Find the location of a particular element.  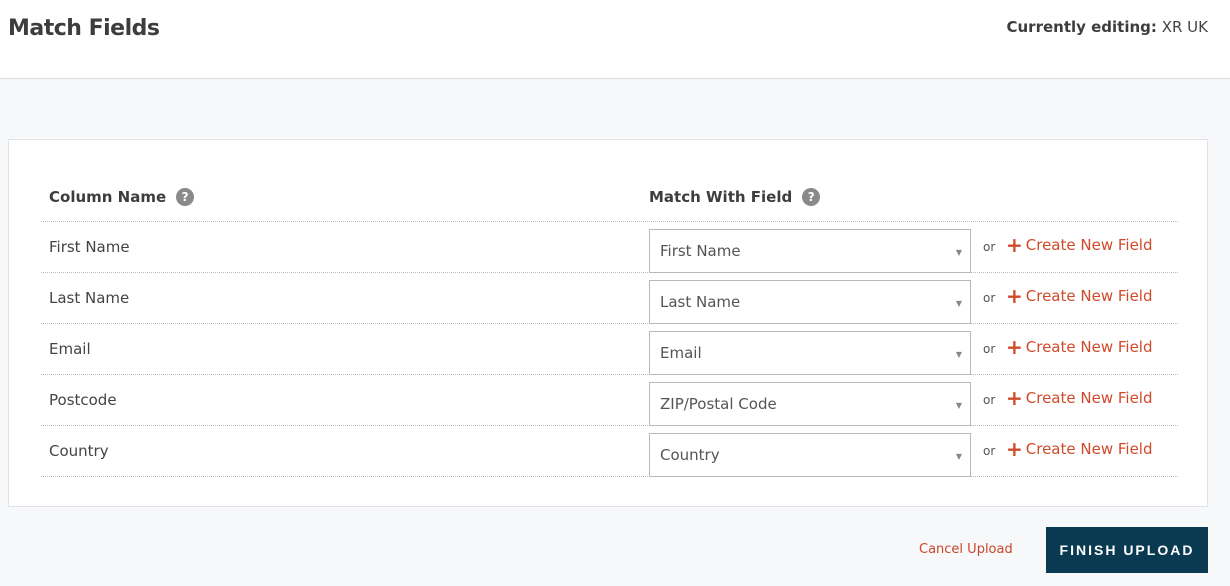

selected-value: Last Name is located at coordinates (700, 302).